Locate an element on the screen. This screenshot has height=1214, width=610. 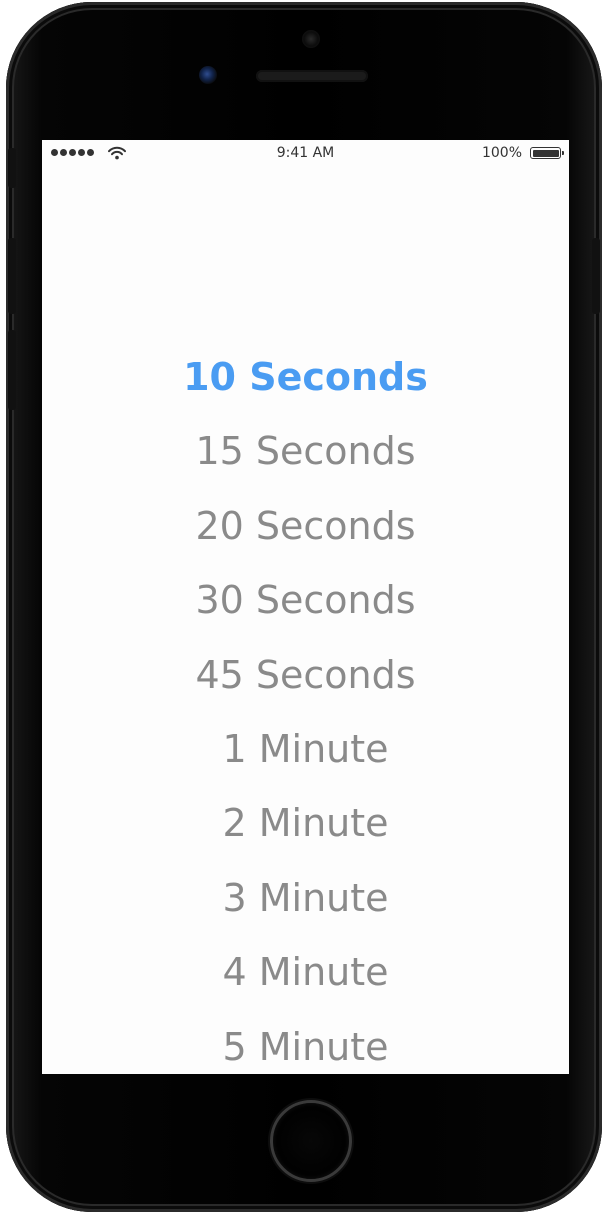
front-camera-icon is located at coordinates (311, 39).